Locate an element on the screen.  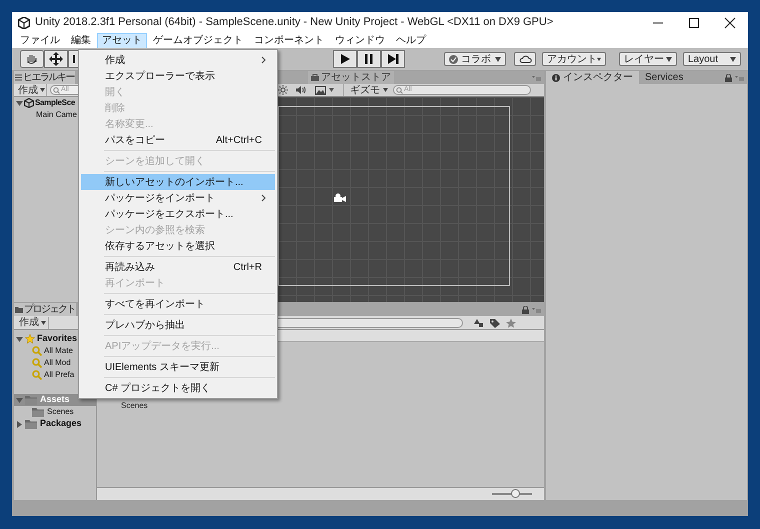
collapsed-arrow-icon is located at coordinates (19, 424).